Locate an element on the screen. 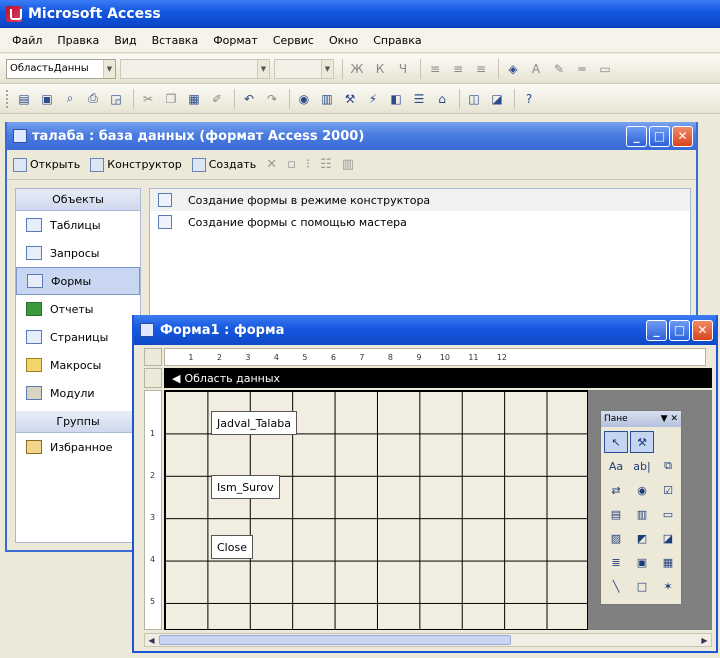  checkbox-tool-icon: ☑ is located at coordinates (668, 490).